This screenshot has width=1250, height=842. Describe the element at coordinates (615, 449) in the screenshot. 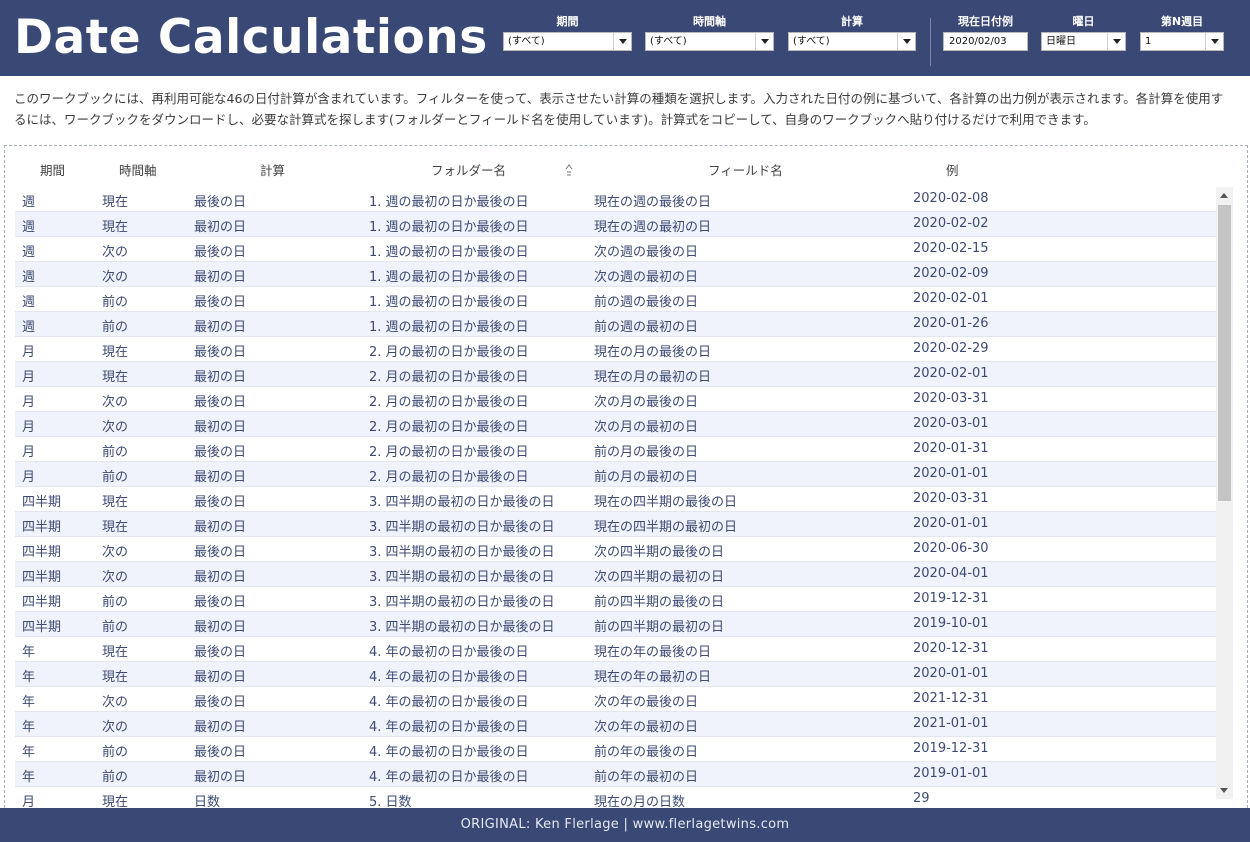

I see `table-row: 月 前の 最後の日 2. 月の最初の日か最後の日 前の月の最後の日 2020-01-31` at that location.